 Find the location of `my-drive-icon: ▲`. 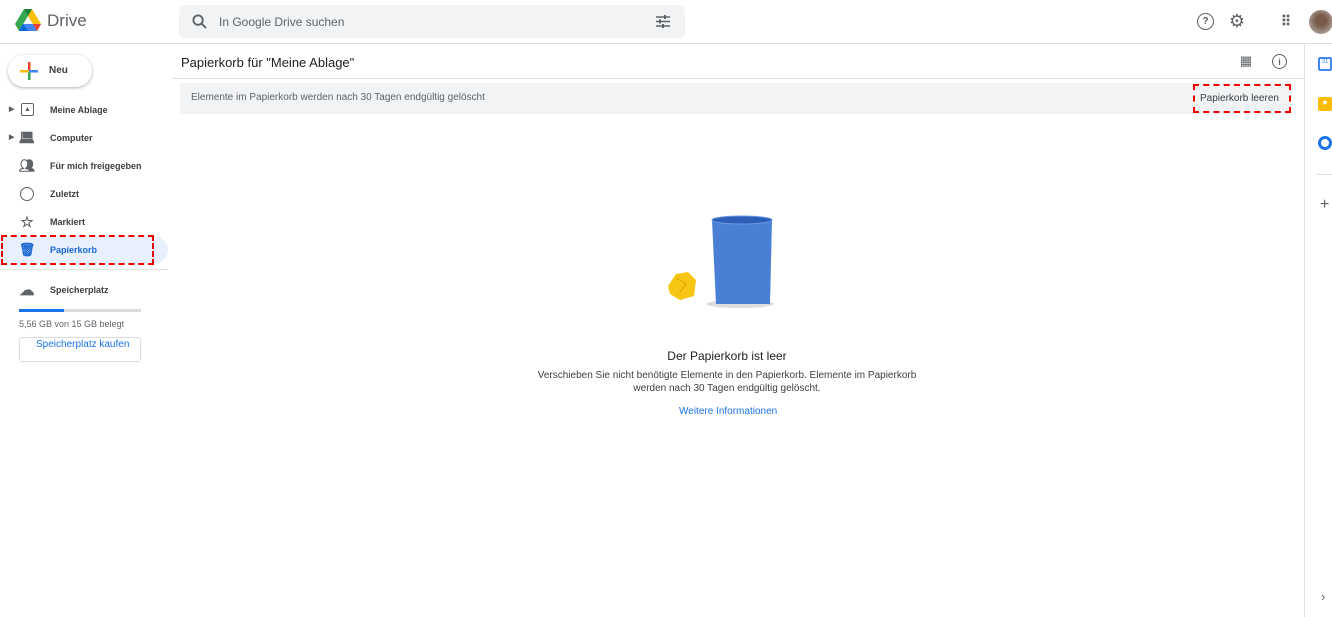

my-drive-icon: ▲ is located at coordinates (27, 109).